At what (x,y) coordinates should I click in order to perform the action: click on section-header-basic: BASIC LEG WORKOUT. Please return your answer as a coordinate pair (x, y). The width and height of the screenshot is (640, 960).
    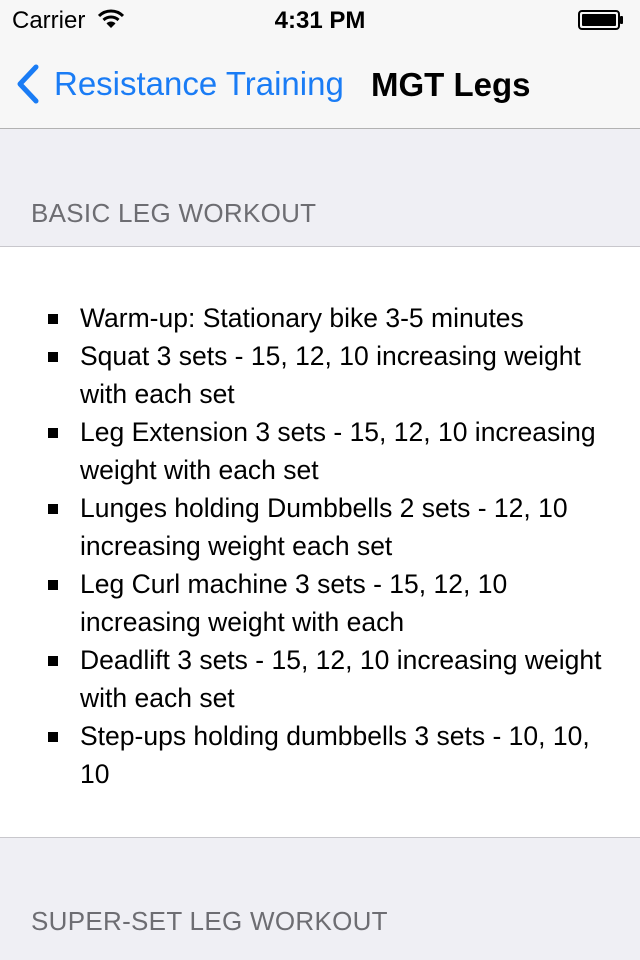
    Looking at the image, I should click on (174, 213).